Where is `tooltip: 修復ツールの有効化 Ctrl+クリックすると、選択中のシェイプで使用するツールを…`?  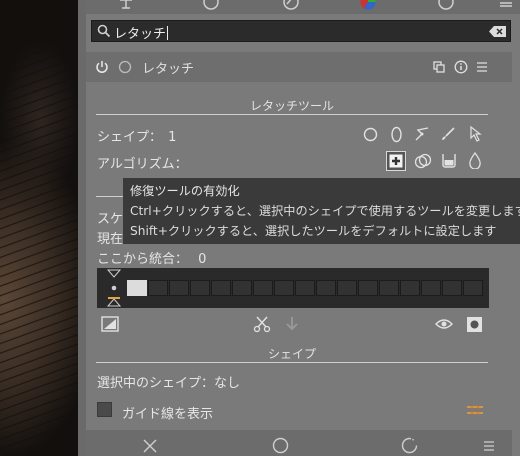
tooltip: 修復ツールの有効化 Ctrl+クリックすると、選択中のシェイプで使用するツールを… is located at coordinates (321, 211).